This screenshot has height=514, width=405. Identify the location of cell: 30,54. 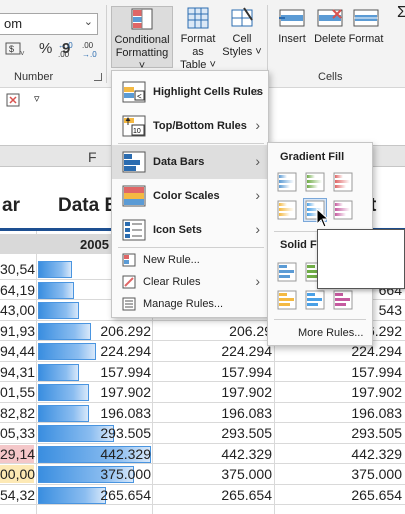
(17, 269).